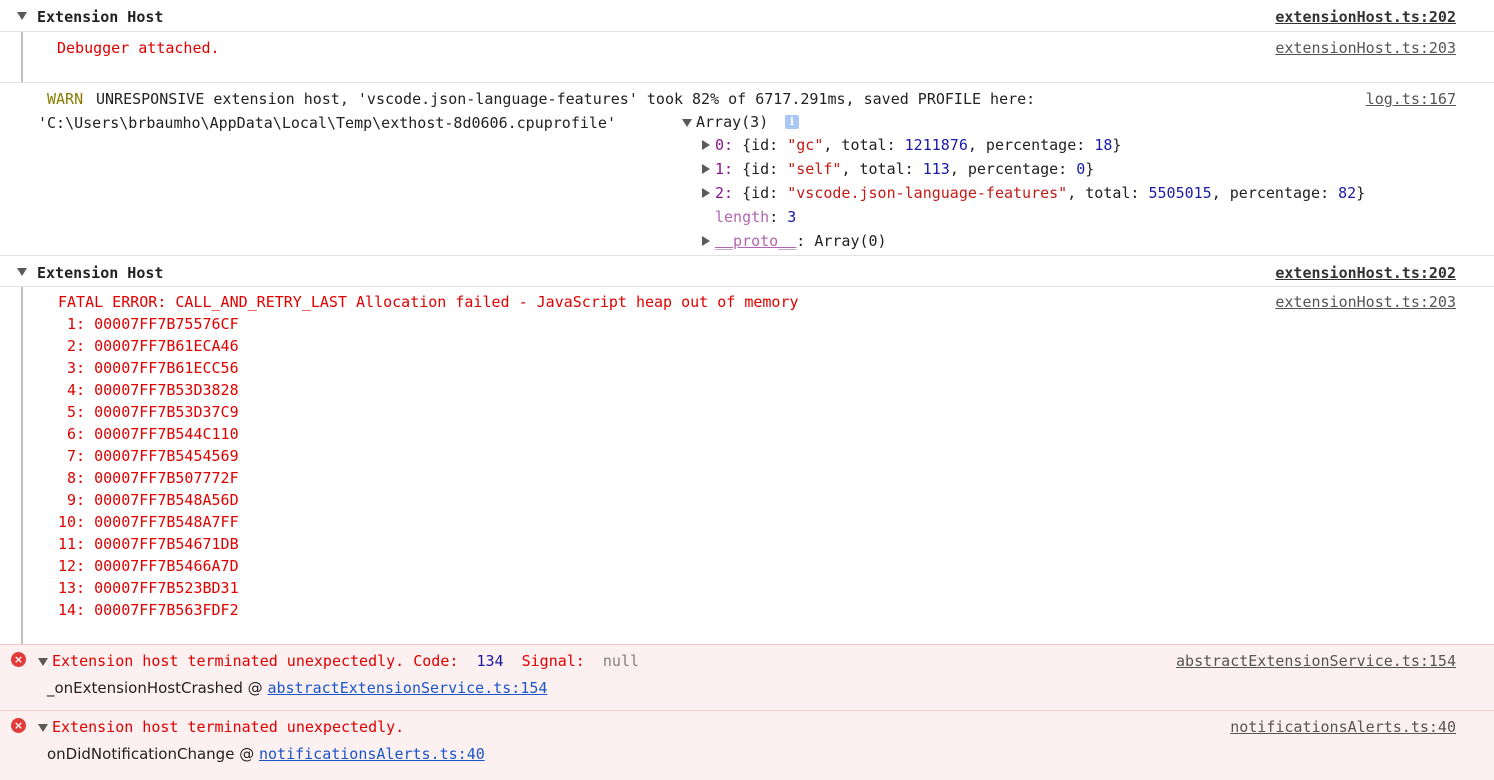 The height and width of the screenshot is (780, 1494). Describe the element at coordinates (1316, 661) in the screenshot. I see `source-link: abstractExtensionService.ts:154` at that location.